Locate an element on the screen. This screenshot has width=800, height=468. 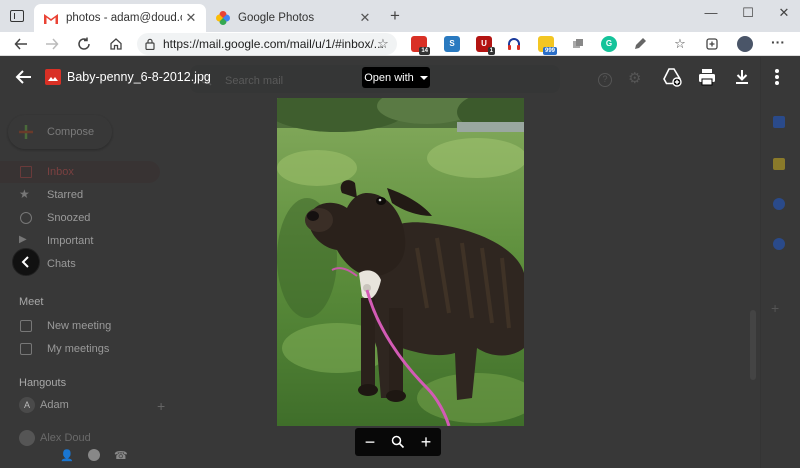
open-with-button: Open with is located at coordinates (396, 77).